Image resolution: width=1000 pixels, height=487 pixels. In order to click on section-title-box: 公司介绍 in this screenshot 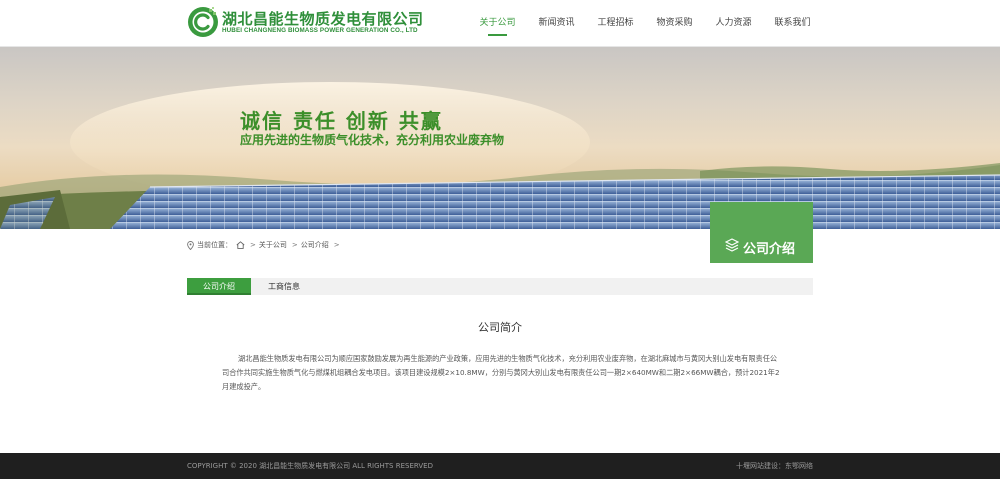, I will do `click(761, 232)`.